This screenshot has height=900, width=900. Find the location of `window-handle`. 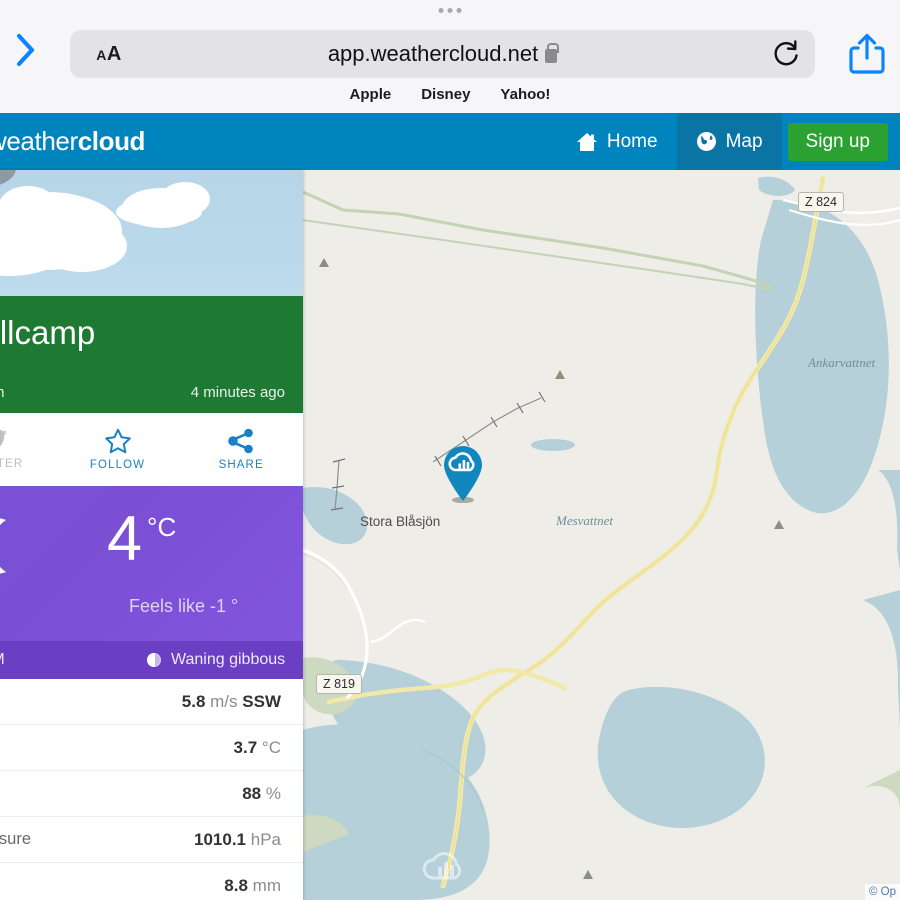

window-handle is located at coordinates (450, 10).